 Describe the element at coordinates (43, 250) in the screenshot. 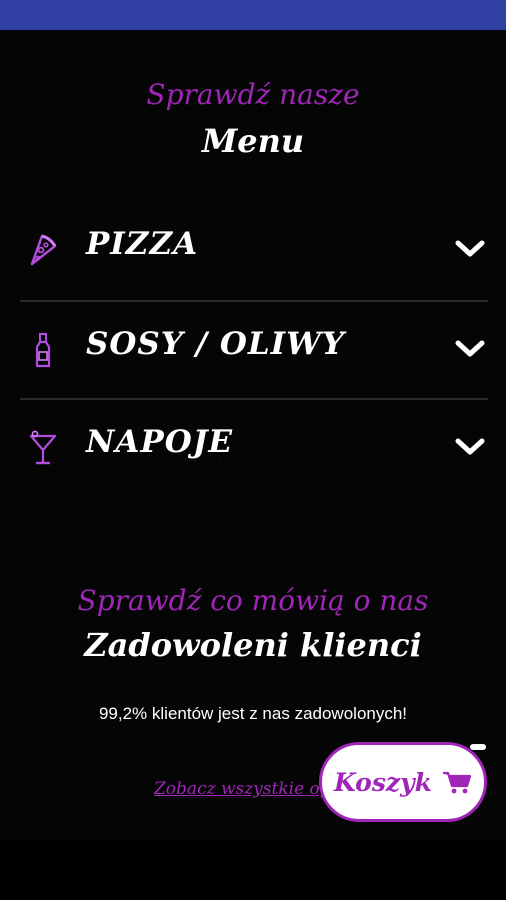

I see `pizza-slice-icon` at that location.